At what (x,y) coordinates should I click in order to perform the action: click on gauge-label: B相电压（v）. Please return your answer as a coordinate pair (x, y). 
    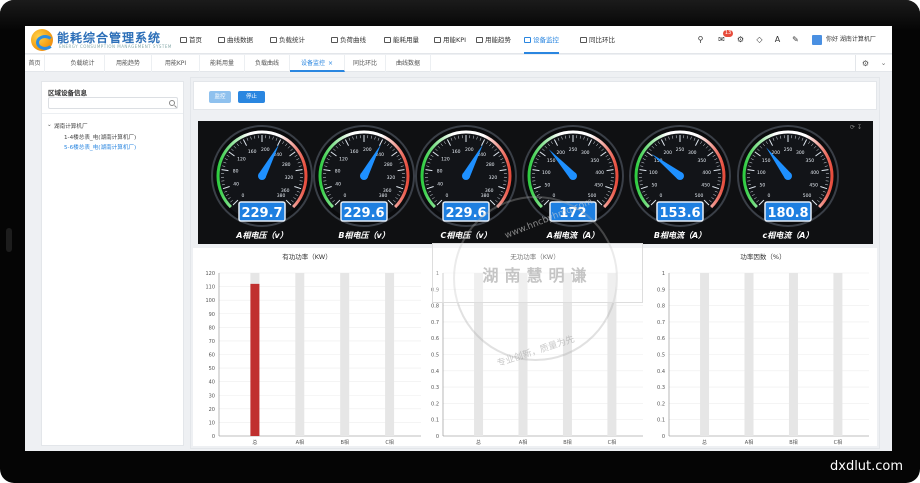
    Looking at the image, I should click on (363, 235).